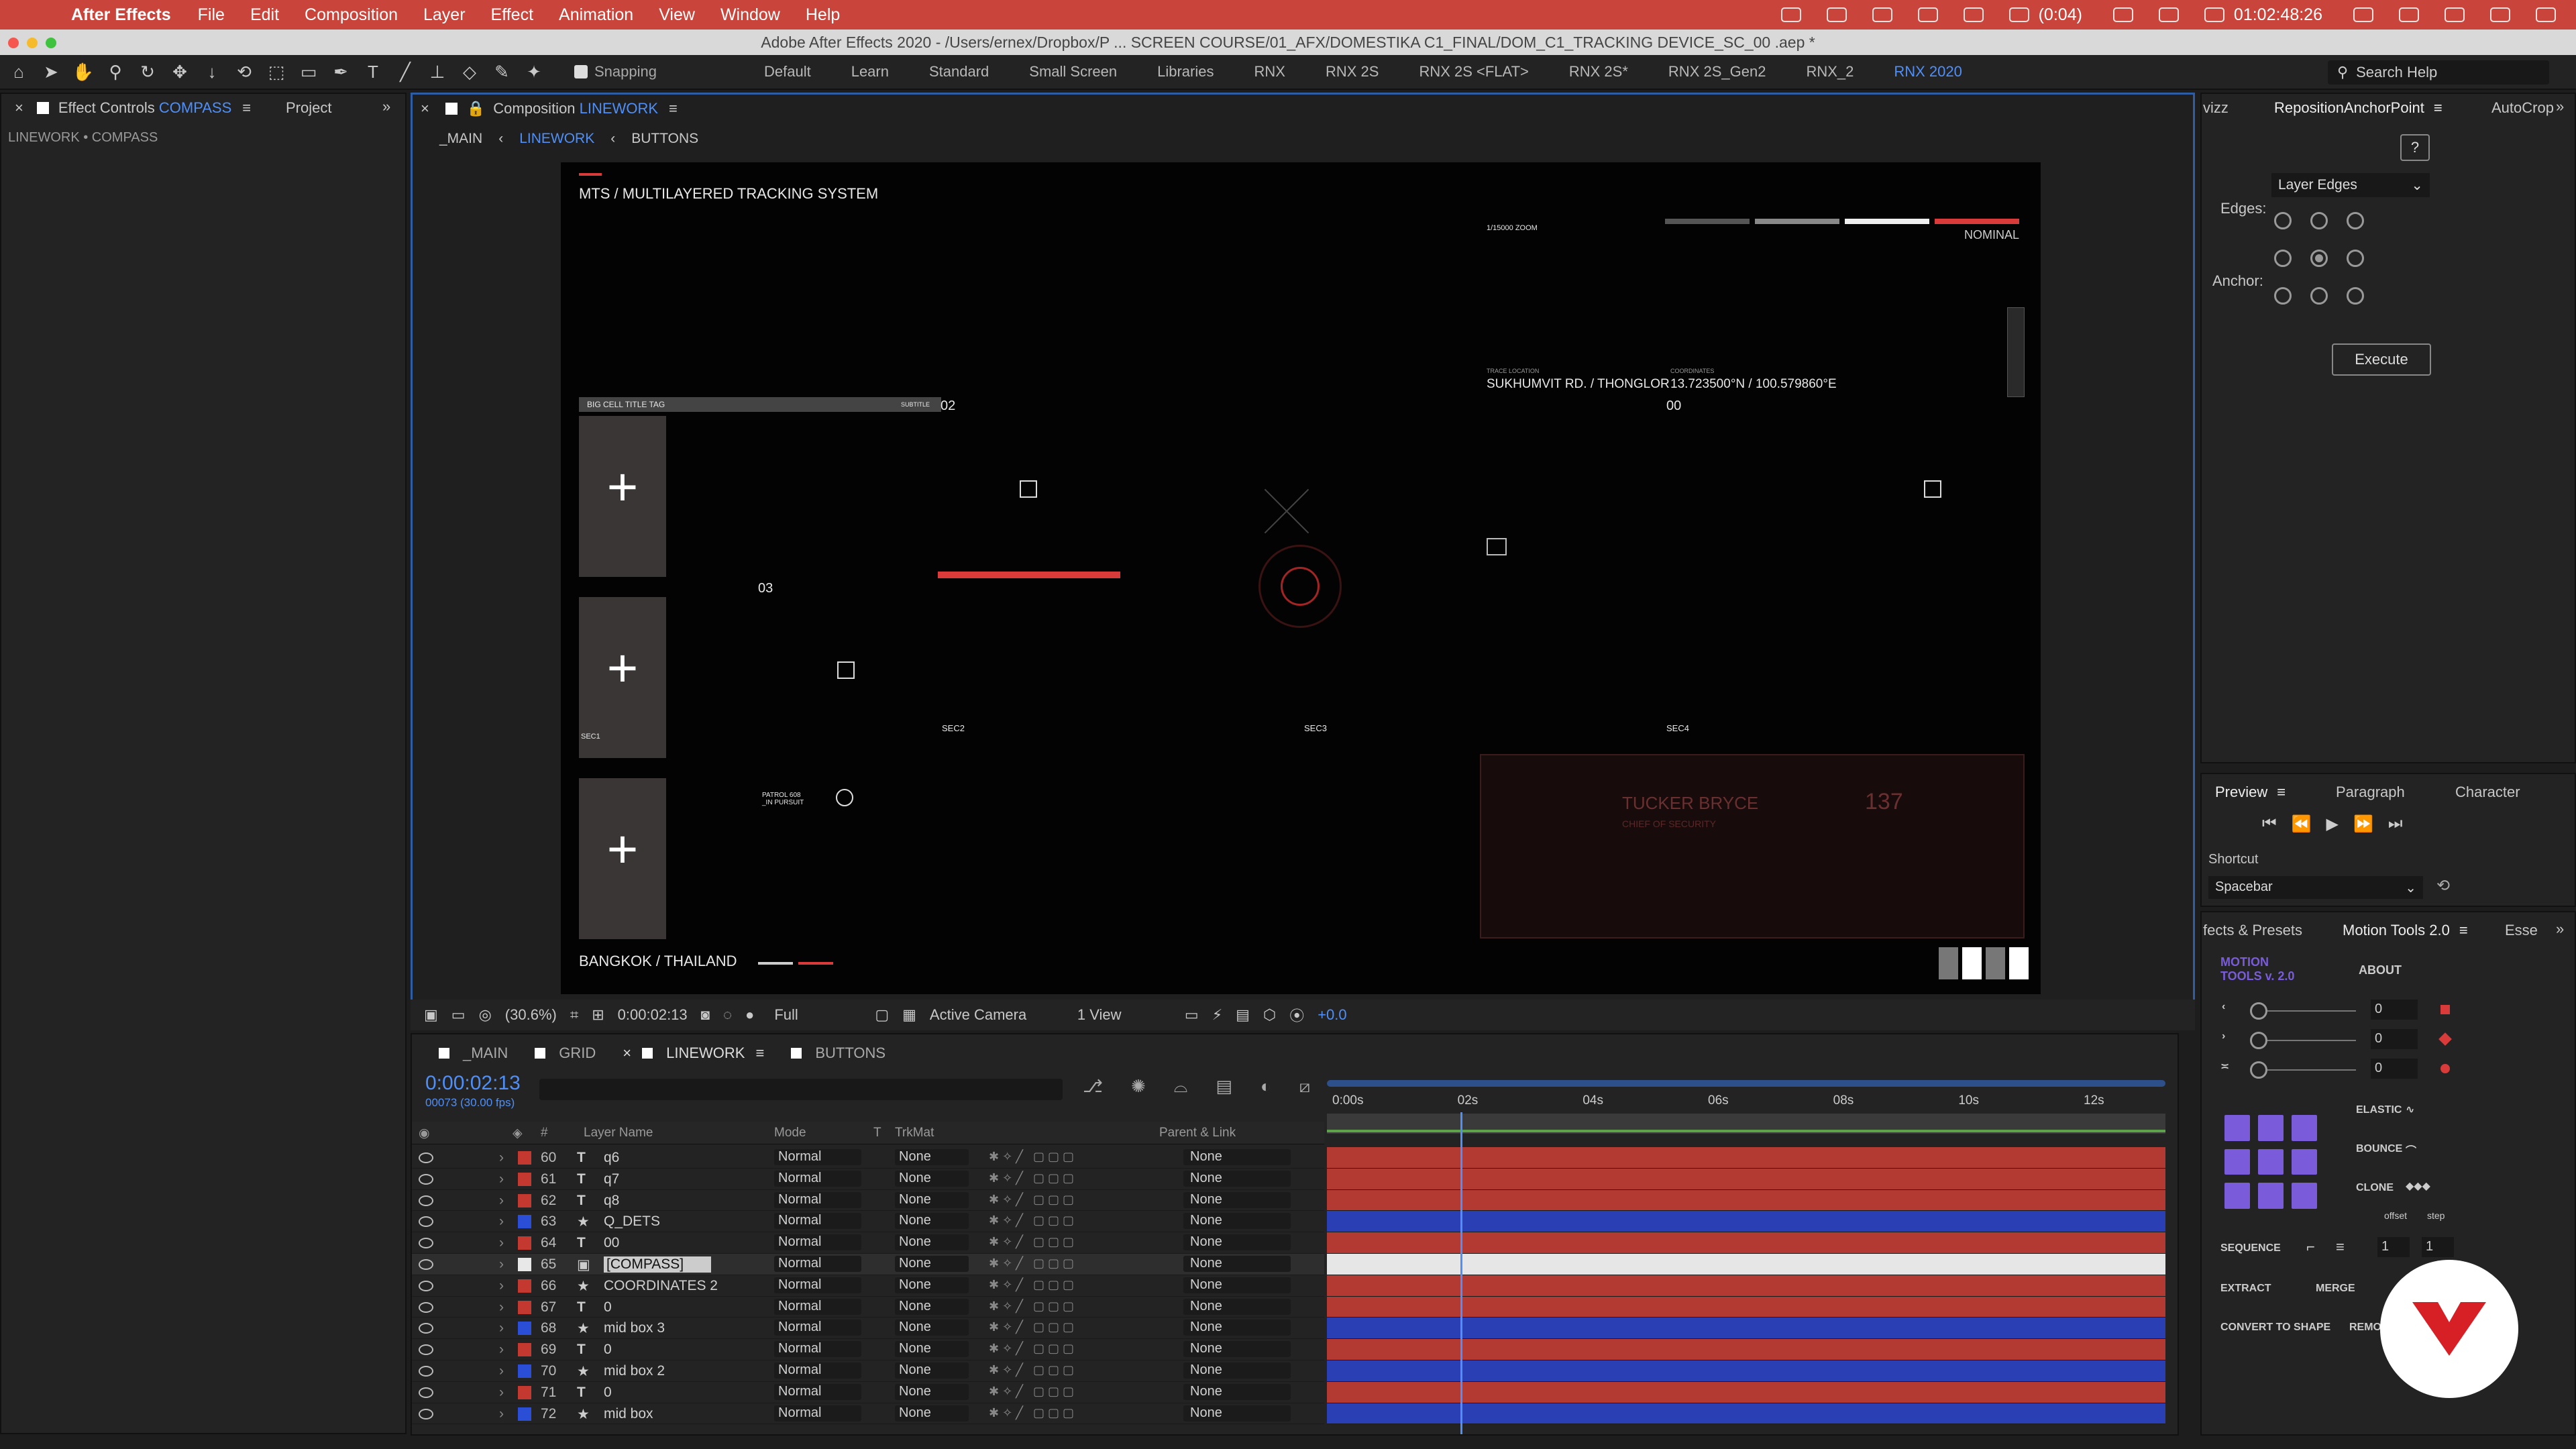 This screenshot has width=2576, height=1449. What do you see at coordinates (677, 15) in the screenshot?
I see `menu-view: View` at bounding box center [677, 15].